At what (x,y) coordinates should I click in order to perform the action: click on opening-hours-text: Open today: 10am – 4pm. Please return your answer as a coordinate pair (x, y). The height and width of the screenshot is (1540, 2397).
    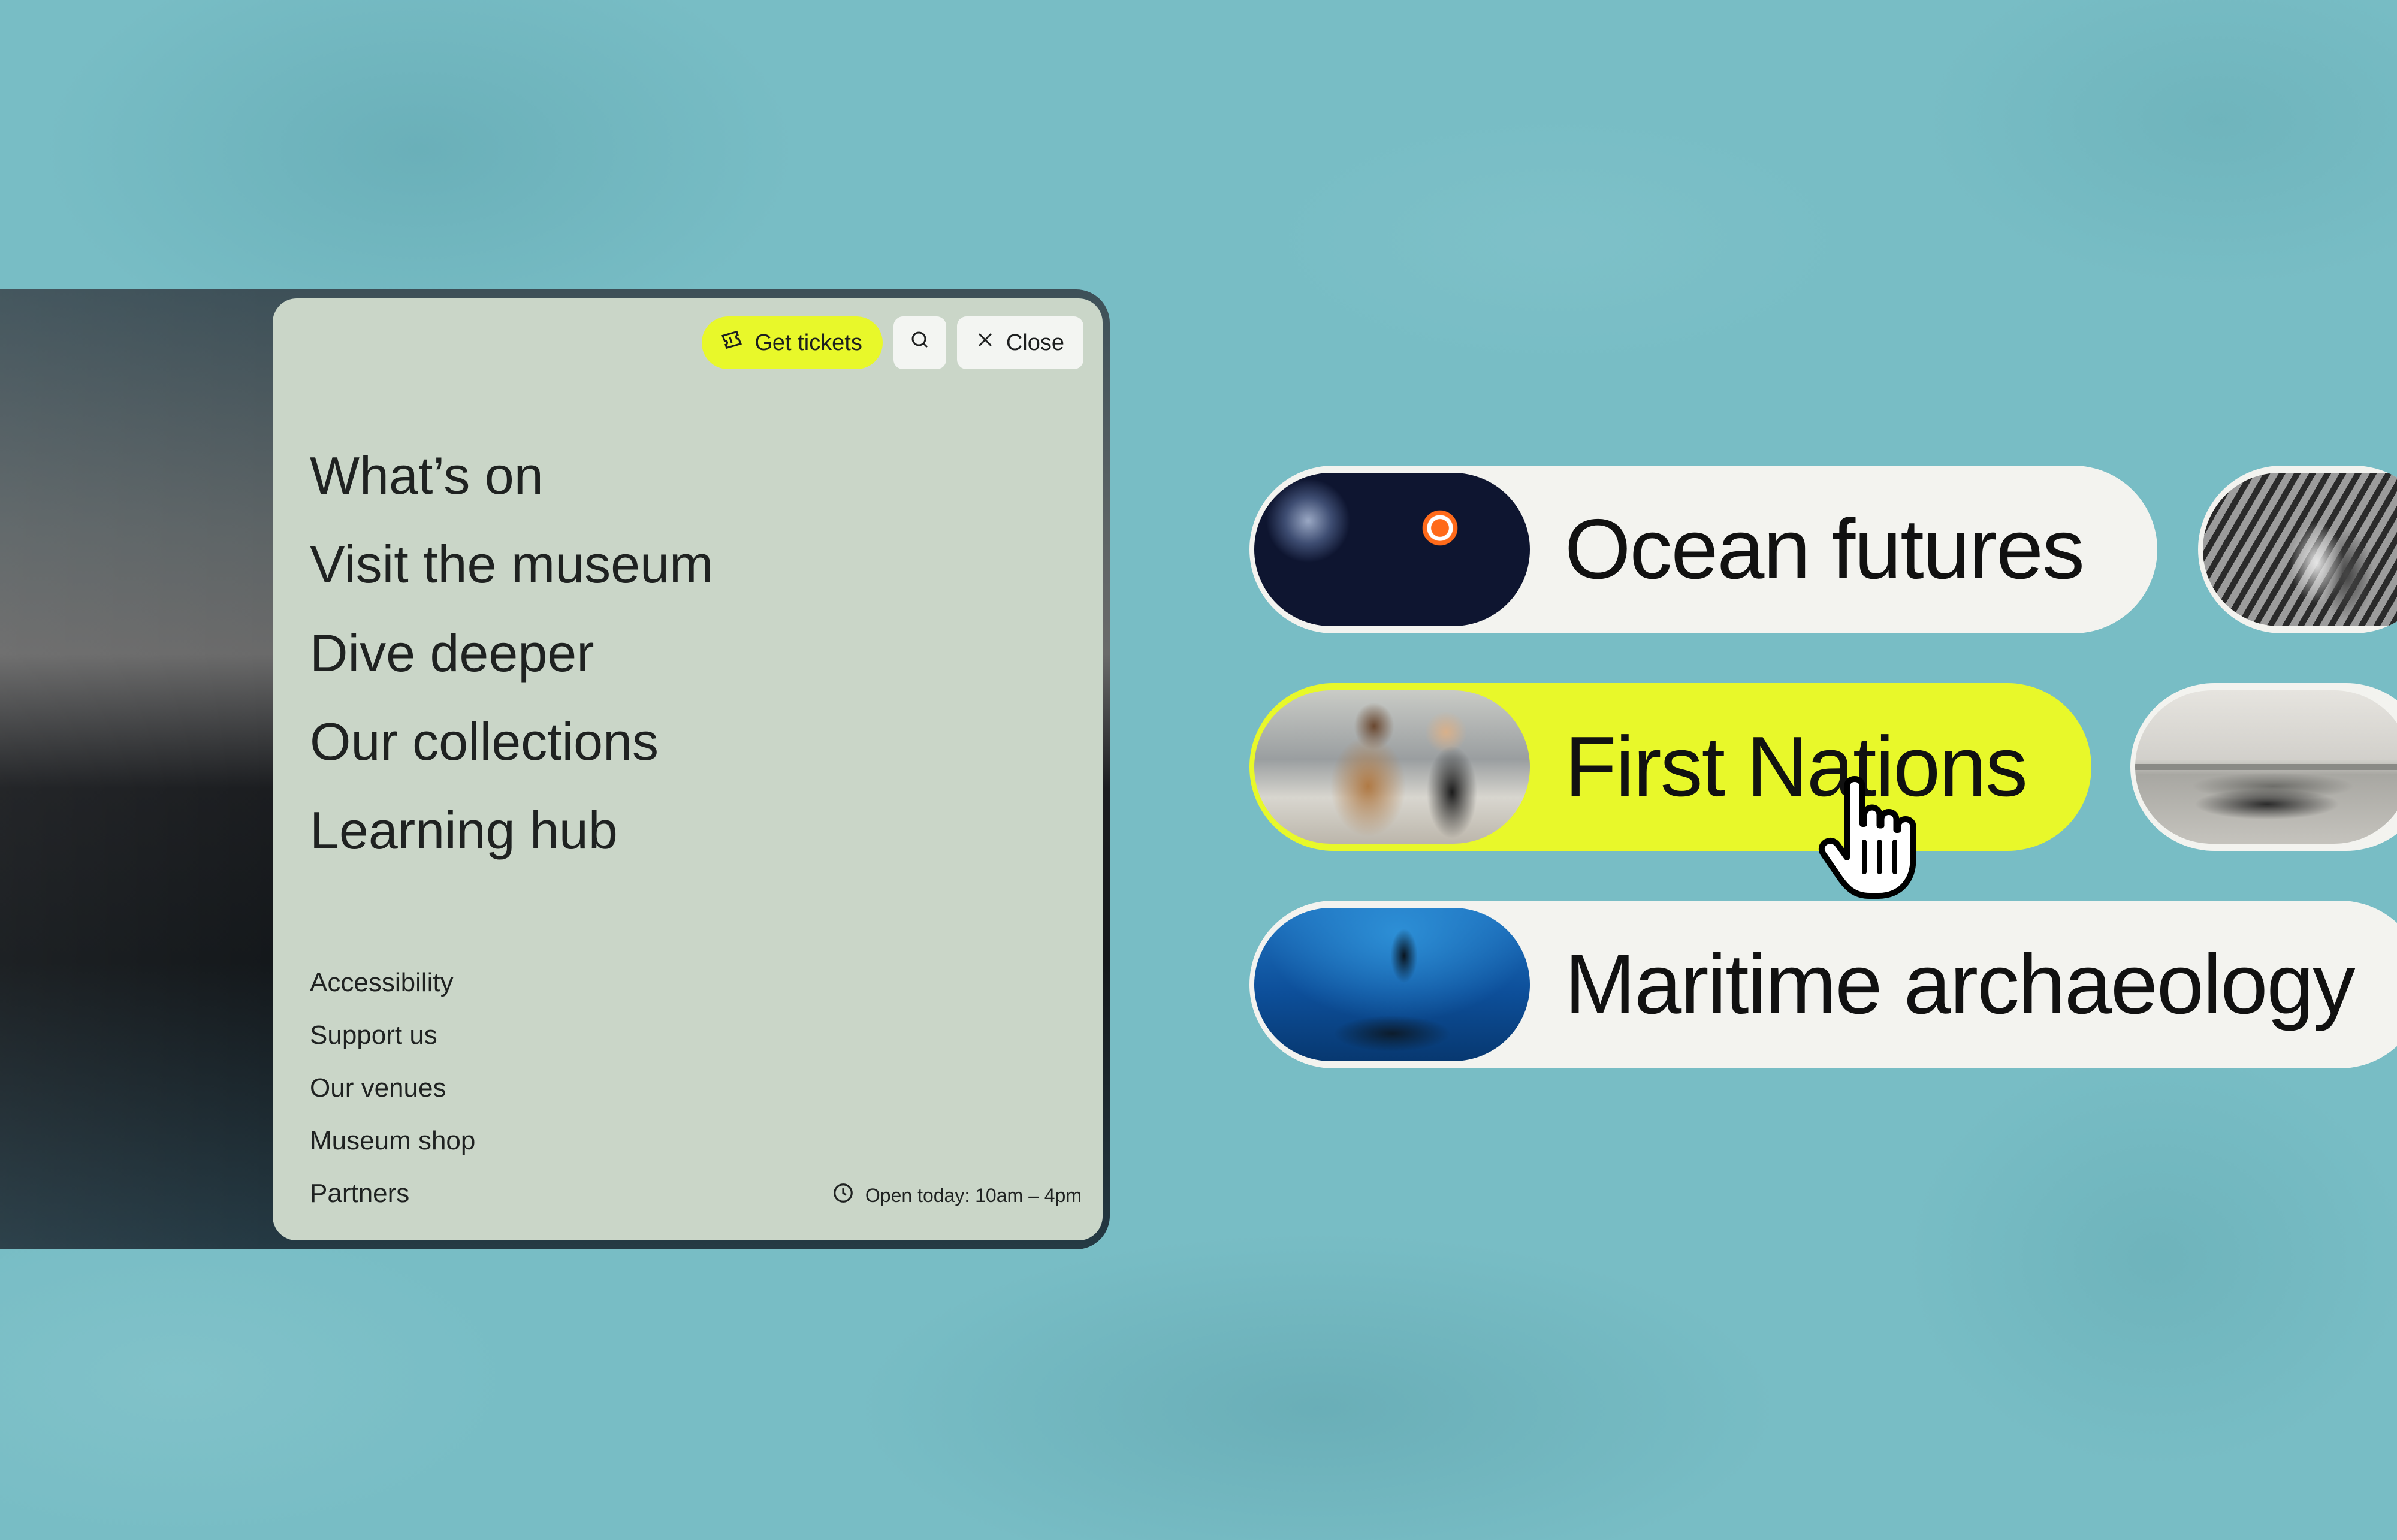
    Looking at the image, I should click on (973, 1195).